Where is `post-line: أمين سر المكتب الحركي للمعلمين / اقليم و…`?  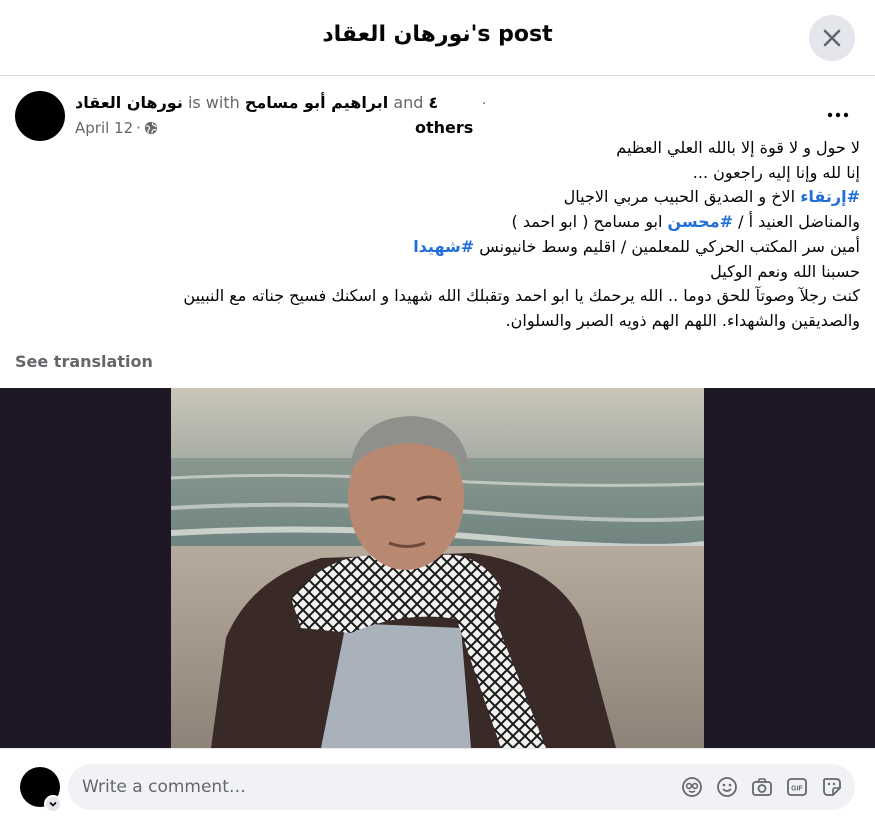
post-line: أمين سر المكتب الحركي للمعلمين / اقليم و… is located at coordinates (460, 247).